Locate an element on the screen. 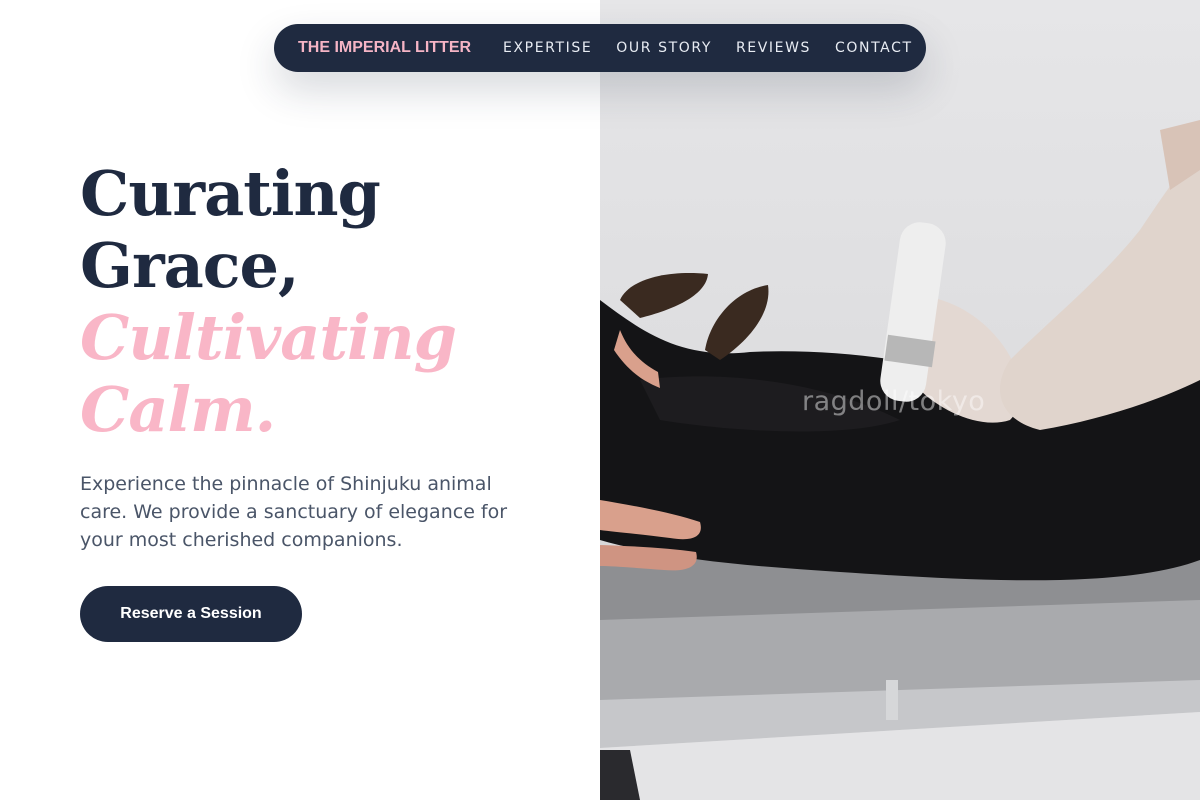 Image resolution: width=1200 pixels, height=800 pixels. heading-line-calm: Calm. is located at coordinates (178, 409).